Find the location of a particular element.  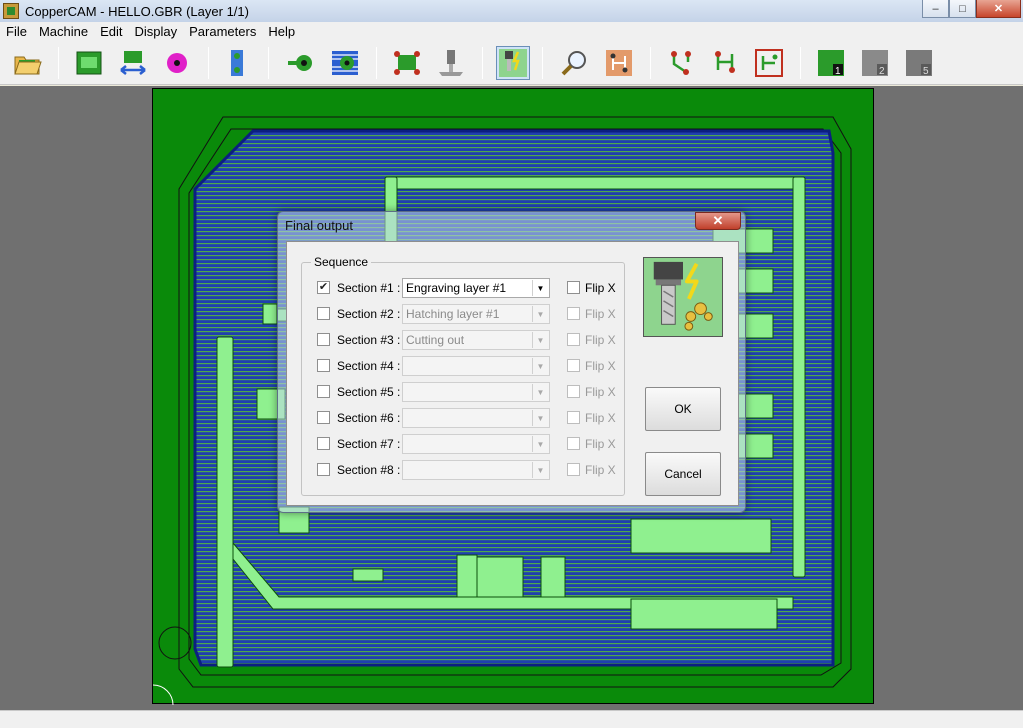

pads-icon is located at coordinates (237, 63).